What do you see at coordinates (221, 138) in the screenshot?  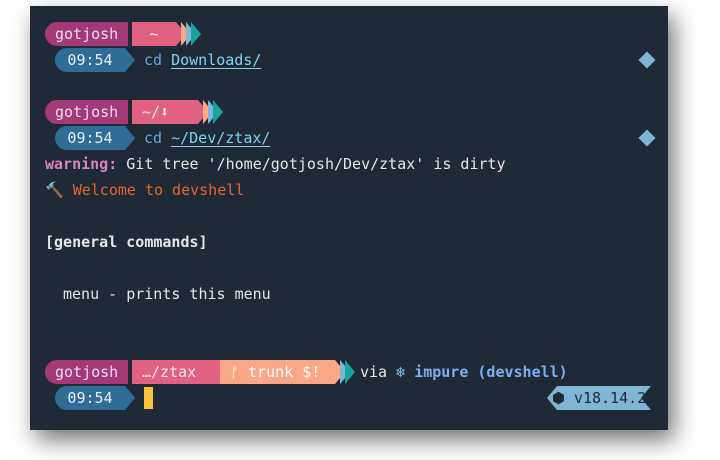 I see `command-arg: ~/Dev/ztax/` at bounding box center [221, 138].